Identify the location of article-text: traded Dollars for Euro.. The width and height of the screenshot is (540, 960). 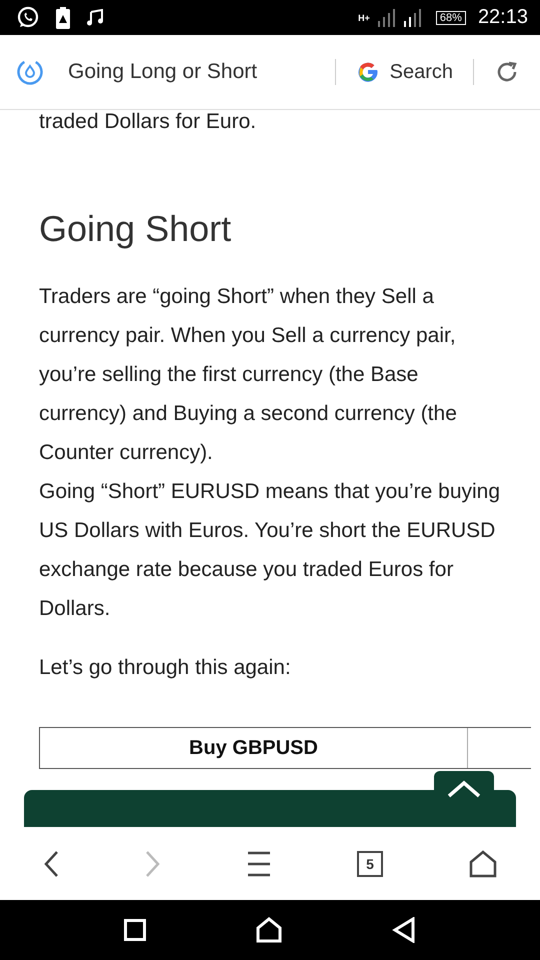
(148, 122).